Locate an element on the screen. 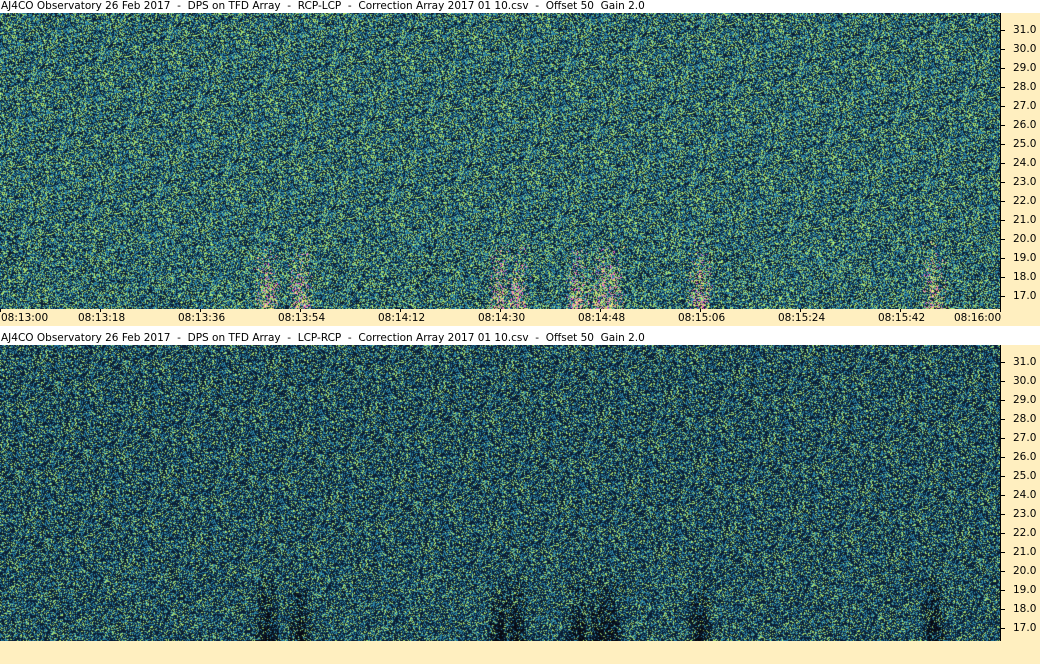  time-tick-label: 08:16:00 is located at coordinates (978, 318).